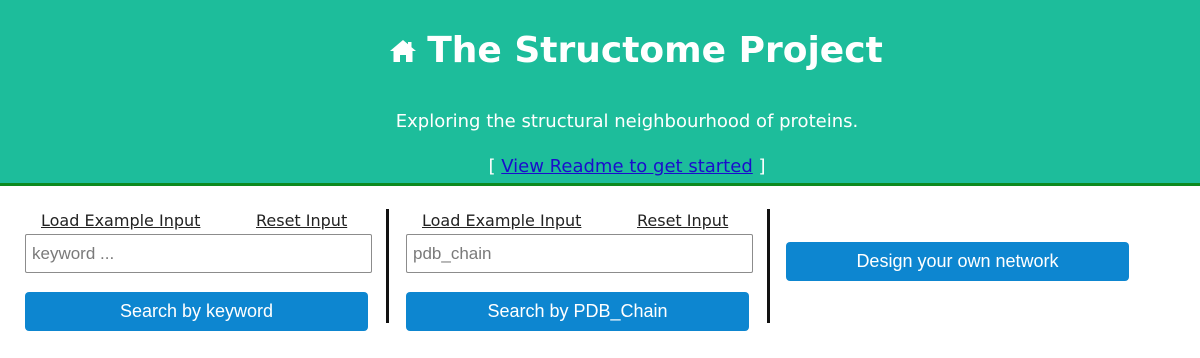 Image resolution: width=1200 pixels, height=358 pixels. I want to click on close-bracket: ], so click(762, 166).